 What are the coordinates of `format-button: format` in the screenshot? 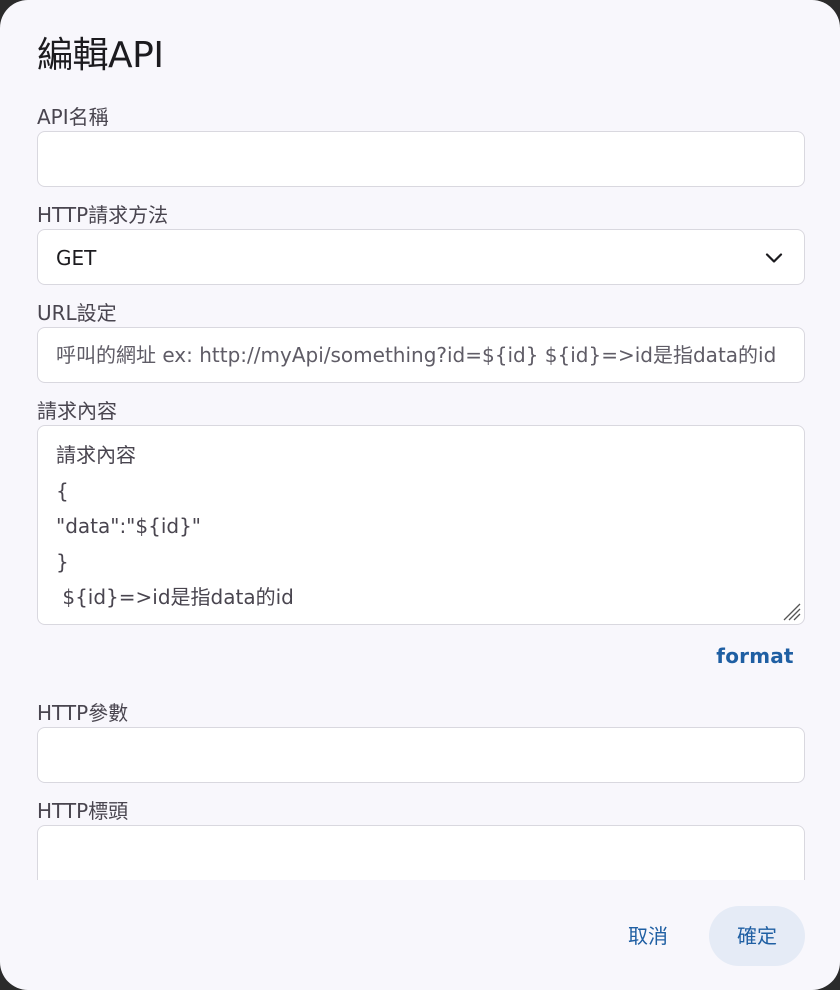 It's located at (755, 656).